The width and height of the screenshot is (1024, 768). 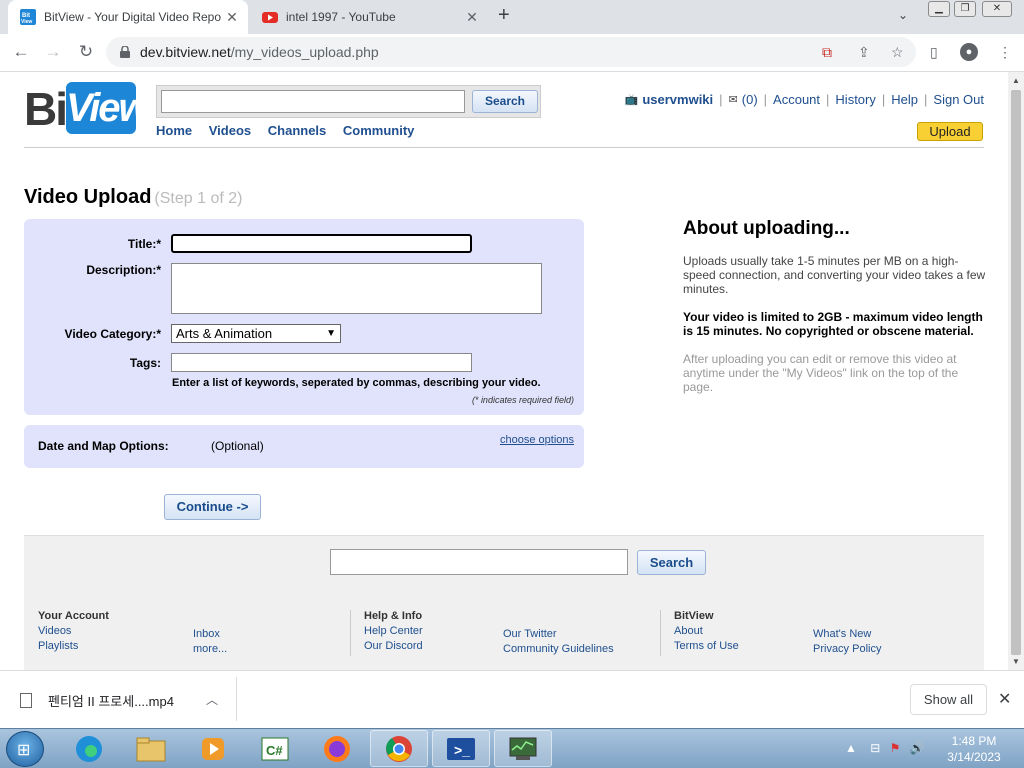 I want to click on footer-link-terms: Terms of Use, so click(x=706, y=646).